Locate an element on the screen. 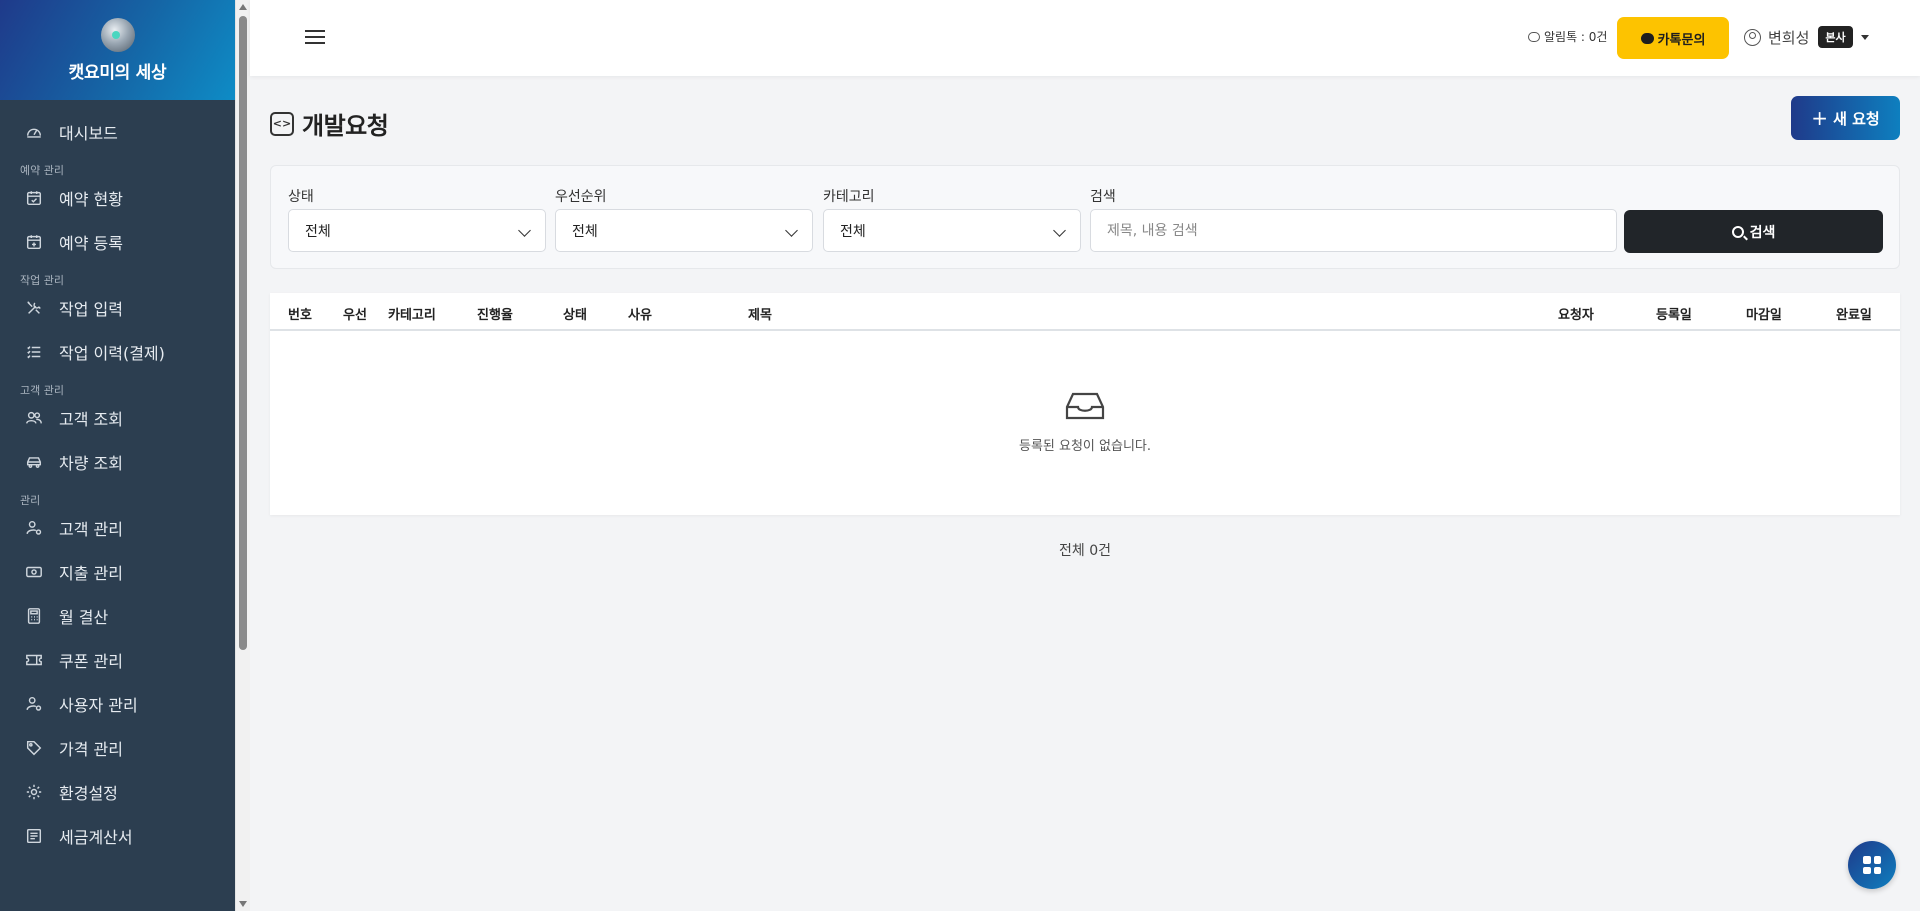 The height and width of the screenshot is (911, 1920). sidebar-item-label: 고객 조회 is located at coordinates (91, 419).